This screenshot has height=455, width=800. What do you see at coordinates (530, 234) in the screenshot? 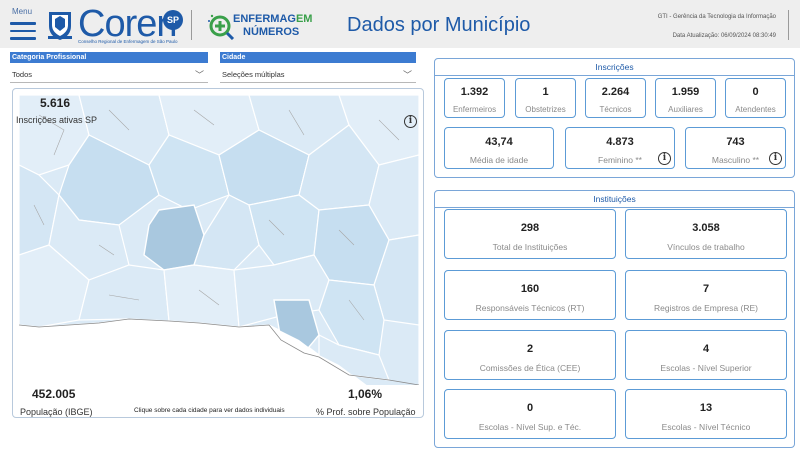
I see `card-total-instituicoes: 298 Total de Instituições` at bounding box center [530, 234].